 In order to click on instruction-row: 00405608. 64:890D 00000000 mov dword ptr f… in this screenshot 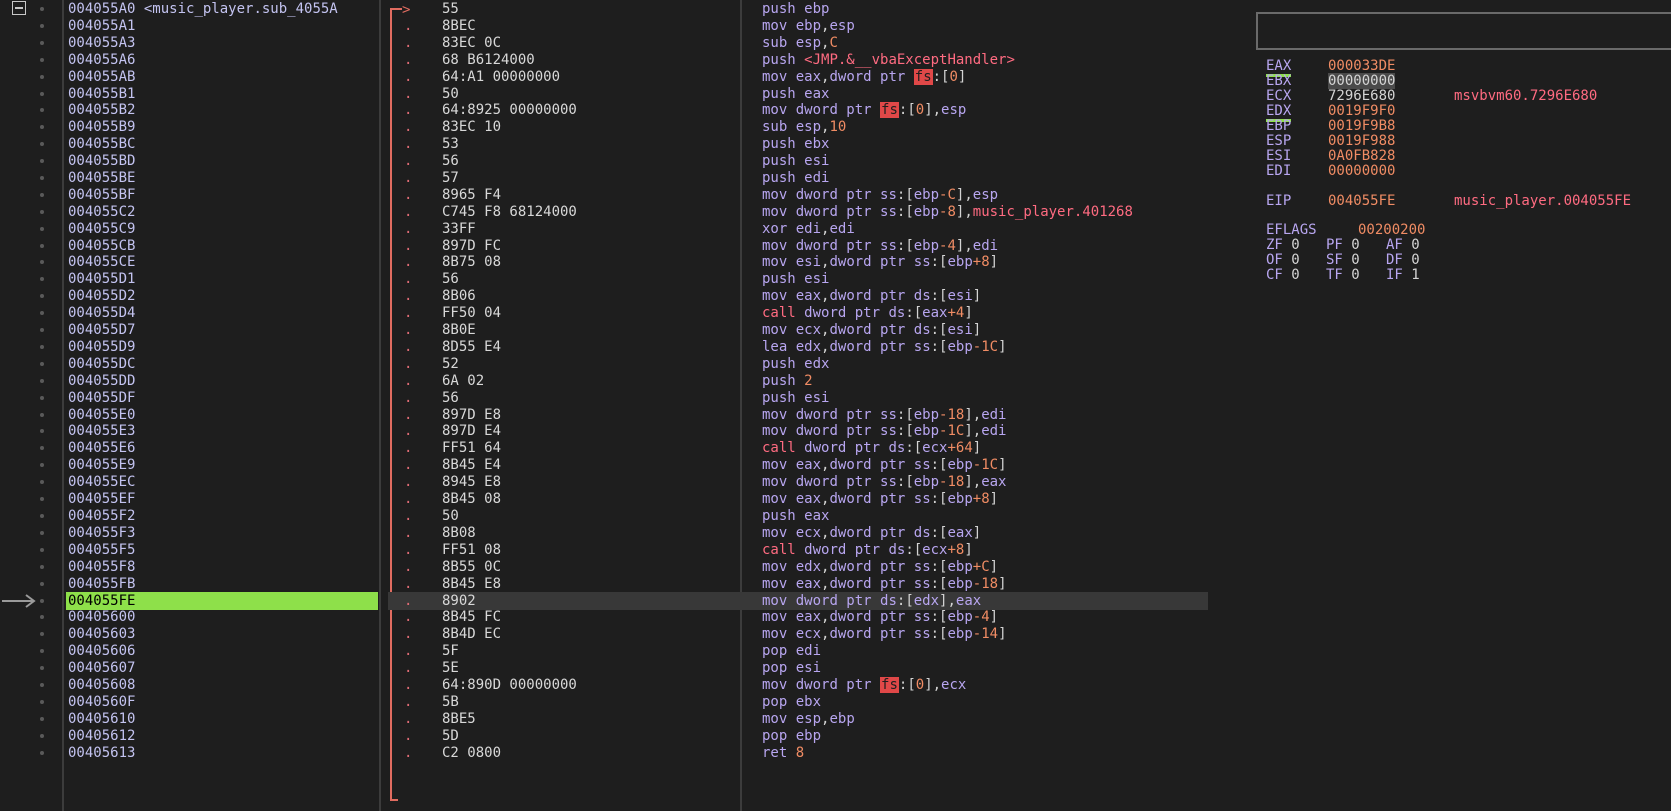, I will do `click(605, 685)`.